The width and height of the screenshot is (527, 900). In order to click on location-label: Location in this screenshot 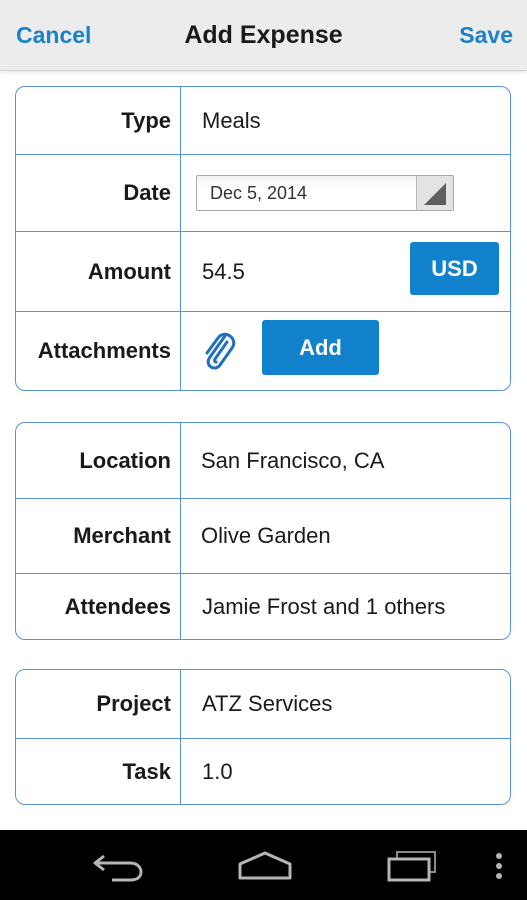, I will do `click(98, 460)`.